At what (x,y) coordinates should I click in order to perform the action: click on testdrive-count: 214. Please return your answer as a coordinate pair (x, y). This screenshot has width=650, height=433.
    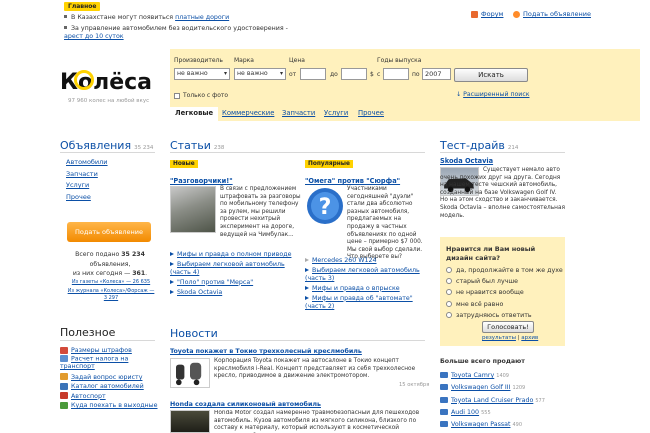
    Looking at the image, I should click on (513, 148).